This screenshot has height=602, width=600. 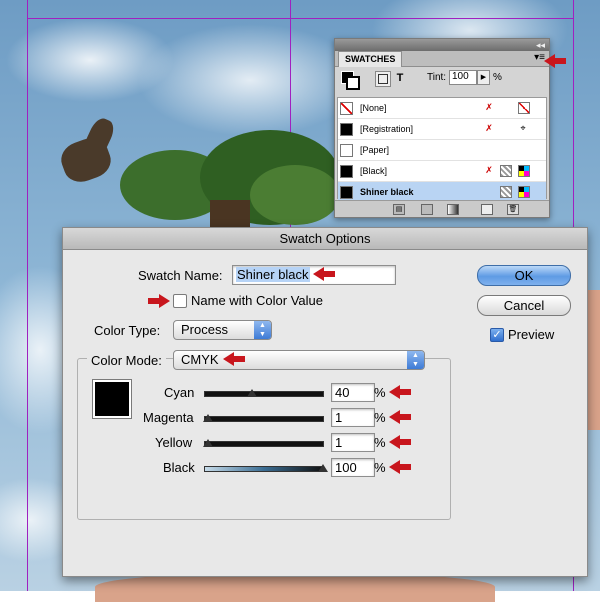 I want to click on color-type-label: Color Type:, so click(x=127, y=330).